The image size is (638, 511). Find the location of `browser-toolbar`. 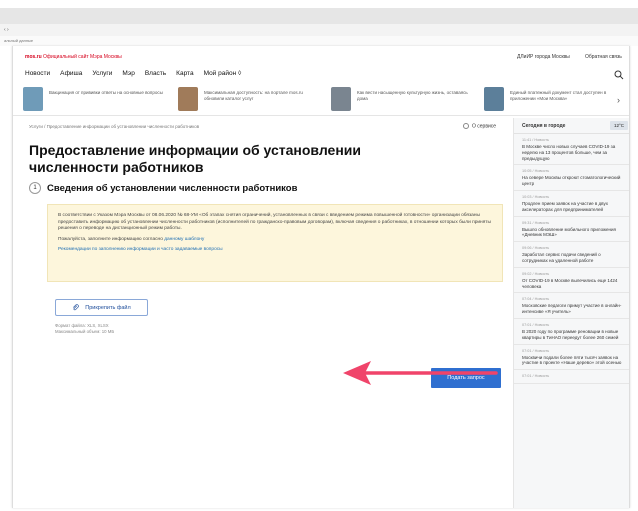

browser-toolbar is located at coordinates (319, 16).